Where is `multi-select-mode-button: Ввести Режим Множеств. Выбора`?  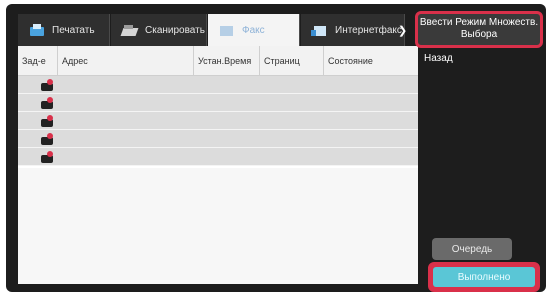
multi-select-mode-button: Ввести Режим Множеств. Выбора is located at coordinates (479, 29).